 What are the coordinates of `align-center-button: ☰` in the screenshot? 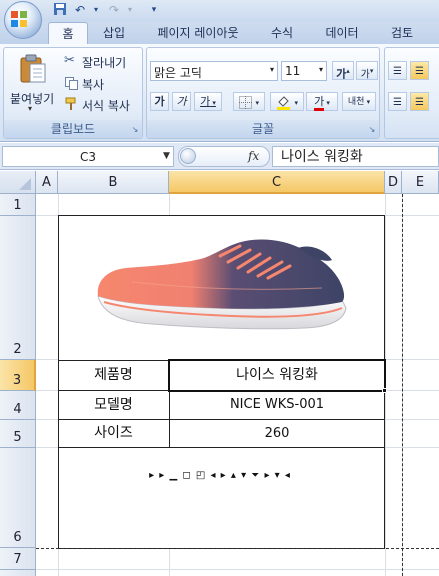 It's located at (419, 101).